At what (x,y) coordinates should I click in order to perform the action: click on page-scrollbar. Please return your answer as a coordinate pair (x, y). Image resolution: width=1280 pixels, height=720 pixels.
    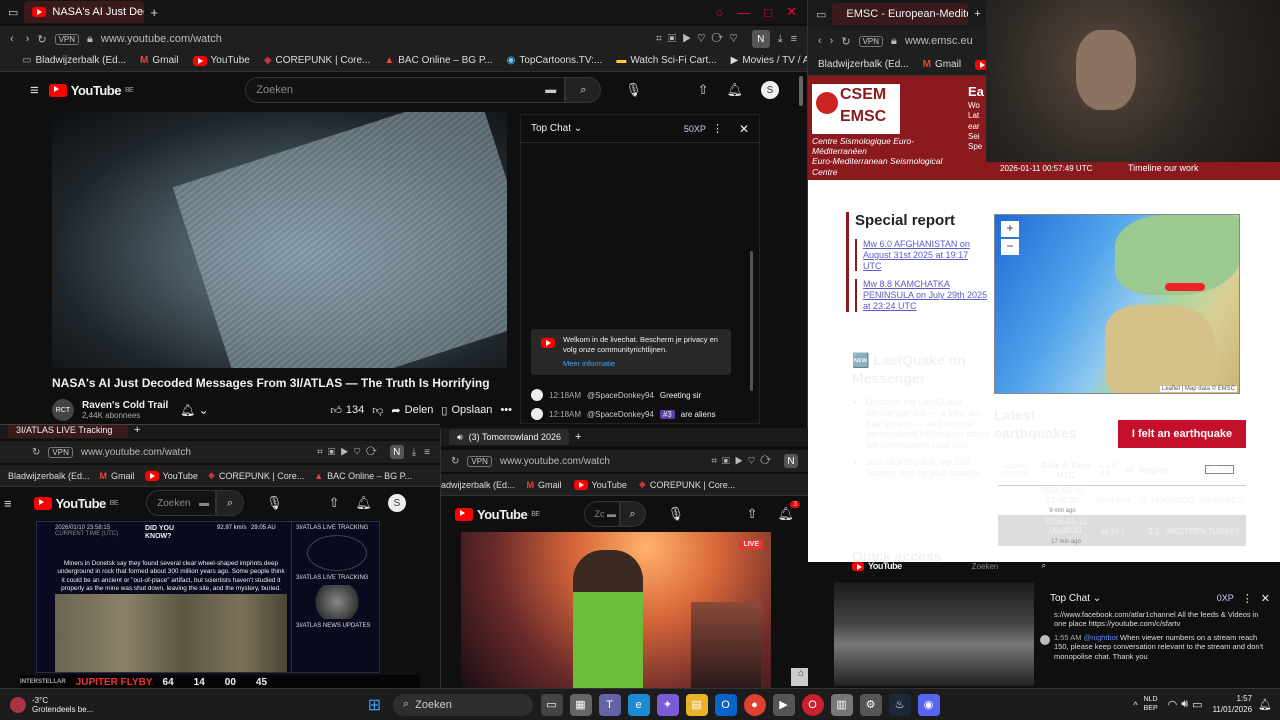
    Looking at the image, I should click on (801, 91).